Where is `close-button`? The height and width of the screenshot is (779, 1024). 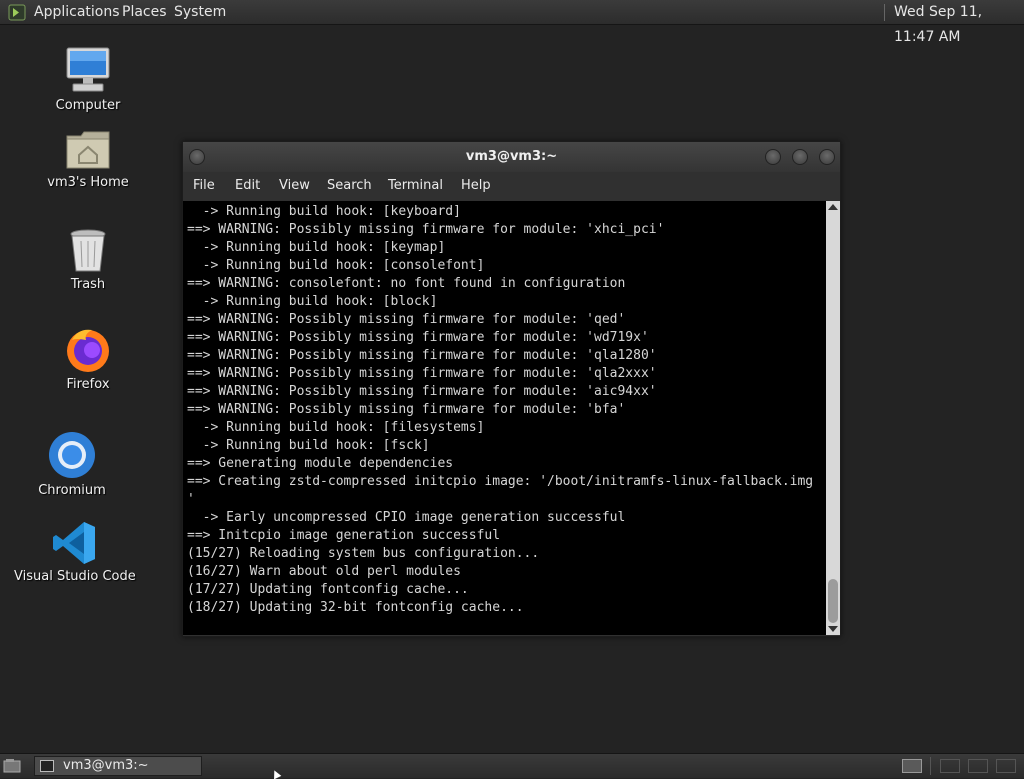 close-button is located at coordinates (827, 157).